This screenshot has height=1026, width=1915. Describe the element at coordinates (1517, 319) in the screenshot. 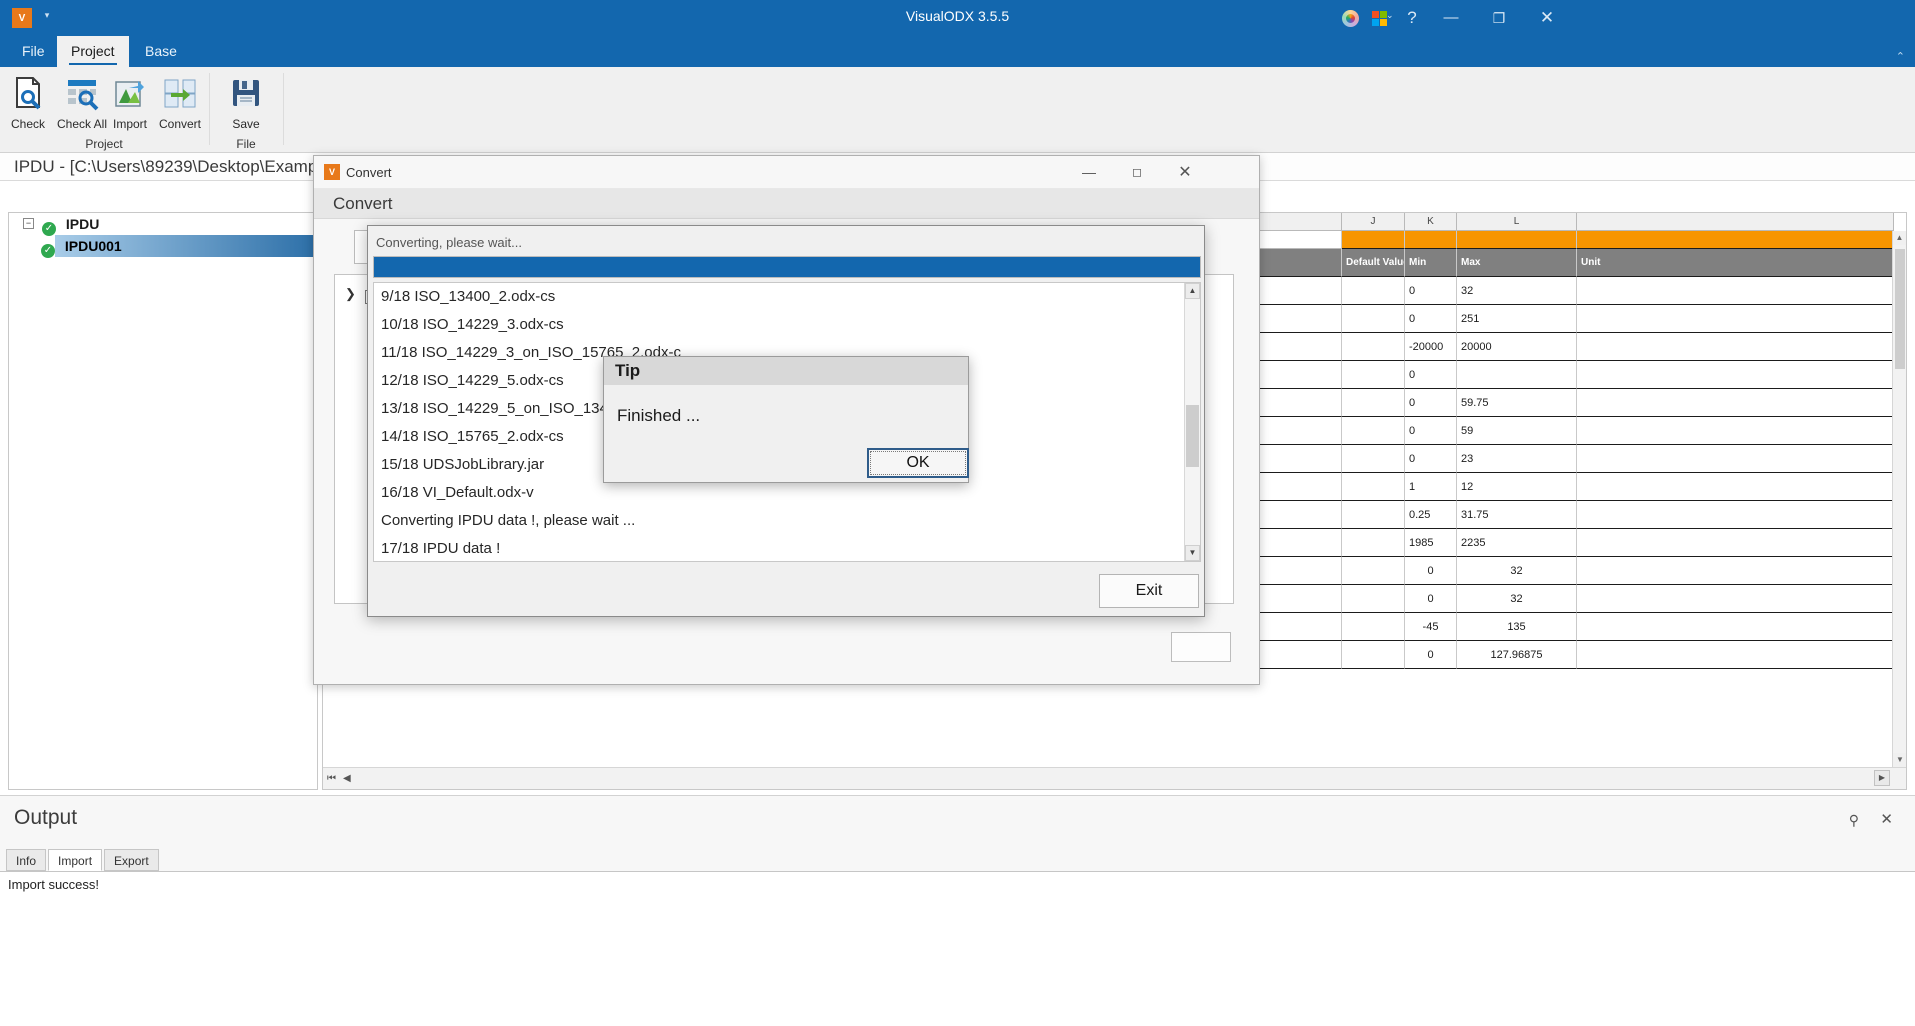

I see `grid-cell-max: 251` at that location.